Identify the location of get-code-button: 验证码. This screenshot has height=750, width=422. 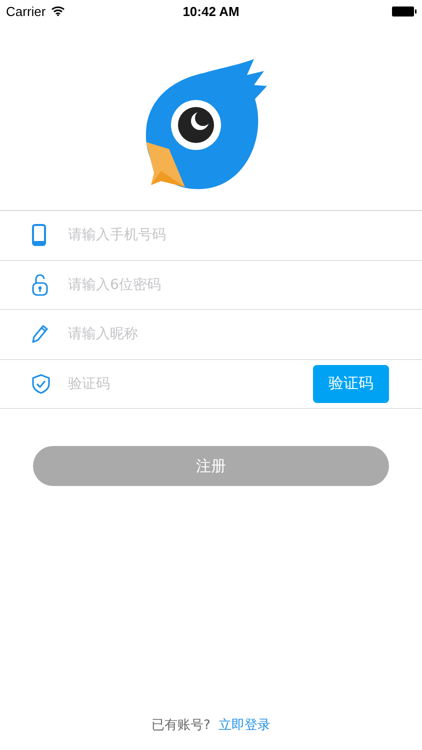
(351, 383).